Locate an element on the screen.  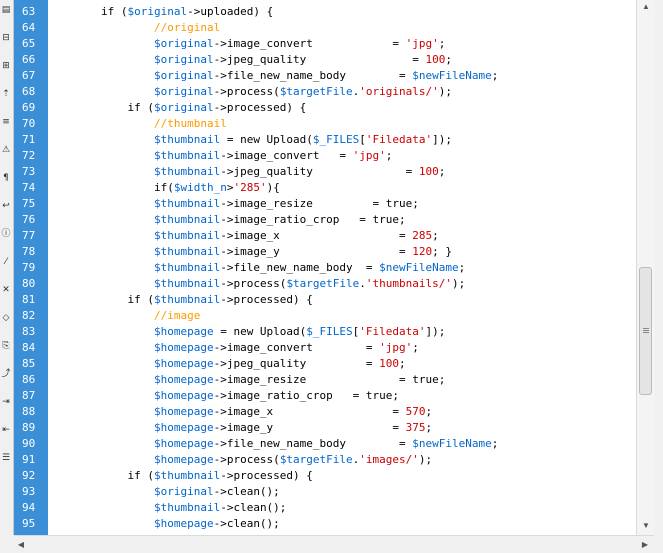
code-line: if ($original->processed) { is located at coordinates (177, 108).